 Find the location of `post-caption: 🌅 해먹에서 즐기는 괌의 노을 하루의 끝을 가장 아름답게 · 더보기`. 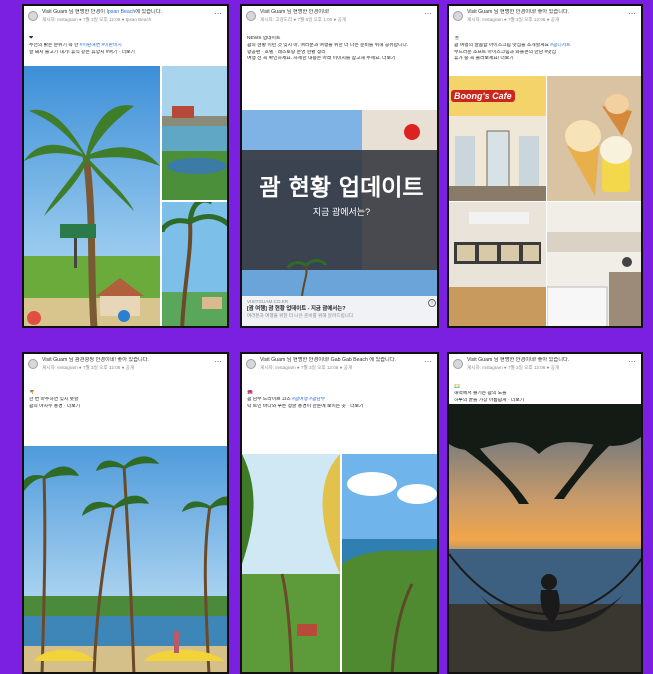

post-caption: 🌅 해먹에서 즐기는 괌의 노을 하루의 끝을 가장 아름답게 · 더보기 is located at coordinates (545, 394).